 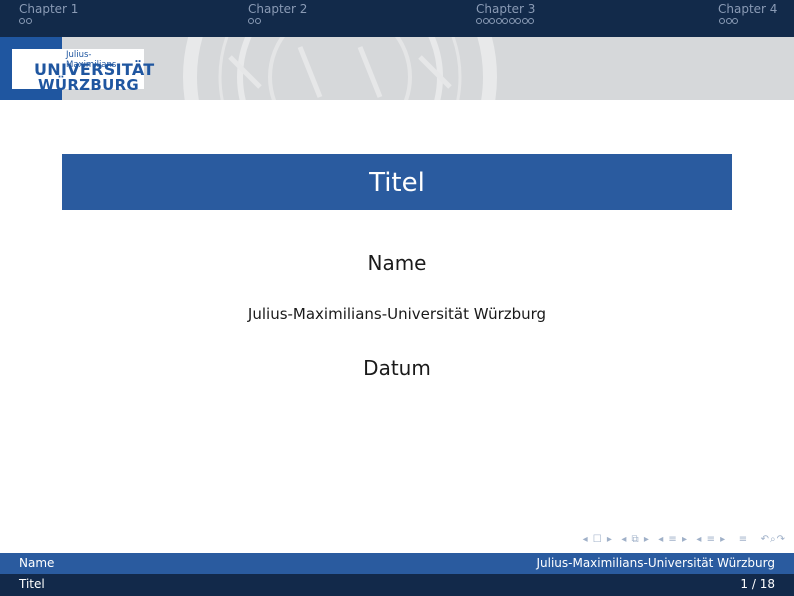 I want to click on slide-title: Titel, so click(x=397, y=182).